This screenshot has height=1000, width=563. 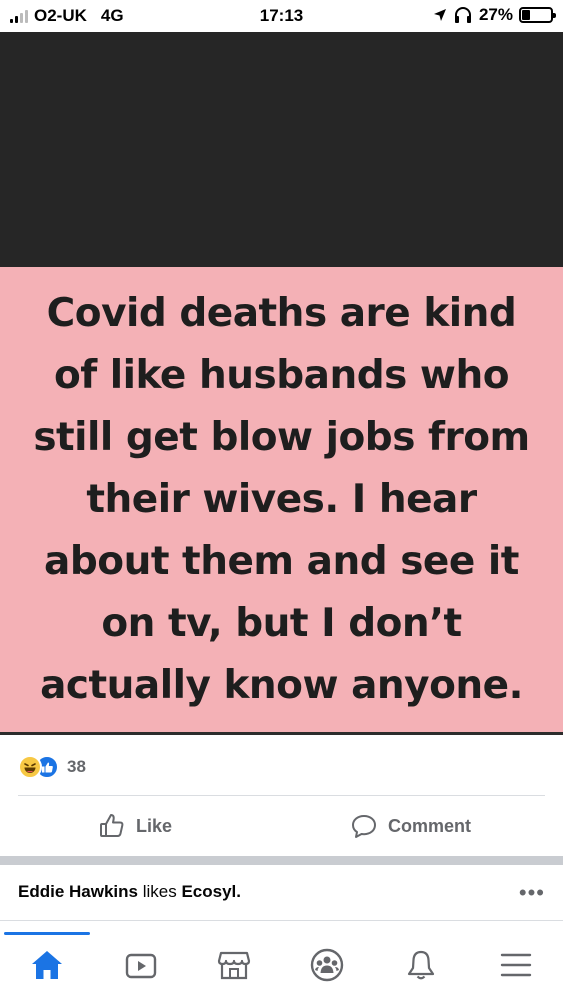 What do you see at coordinates (281, 795) in the screenshot?
I see `reactions-divider` at bounding box center [281, 795].